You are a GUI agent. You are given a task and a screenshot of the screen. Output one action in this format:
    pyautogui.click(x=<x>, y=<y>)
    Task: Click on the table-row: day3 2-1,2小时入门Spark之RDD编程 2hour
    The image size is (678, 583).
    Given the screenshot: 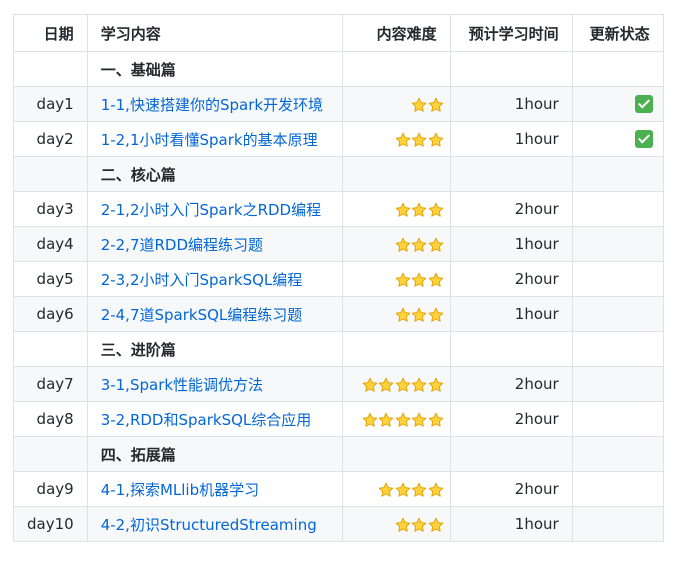 What is the action you would take?
    pyautogui.click(x=338, y=209)
    